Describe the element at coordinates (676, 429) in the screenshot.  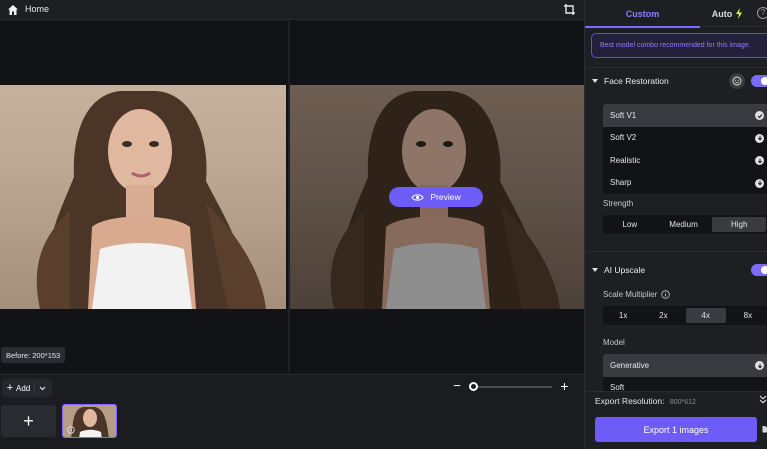
I see `export-button: Export 1 images` at that location.